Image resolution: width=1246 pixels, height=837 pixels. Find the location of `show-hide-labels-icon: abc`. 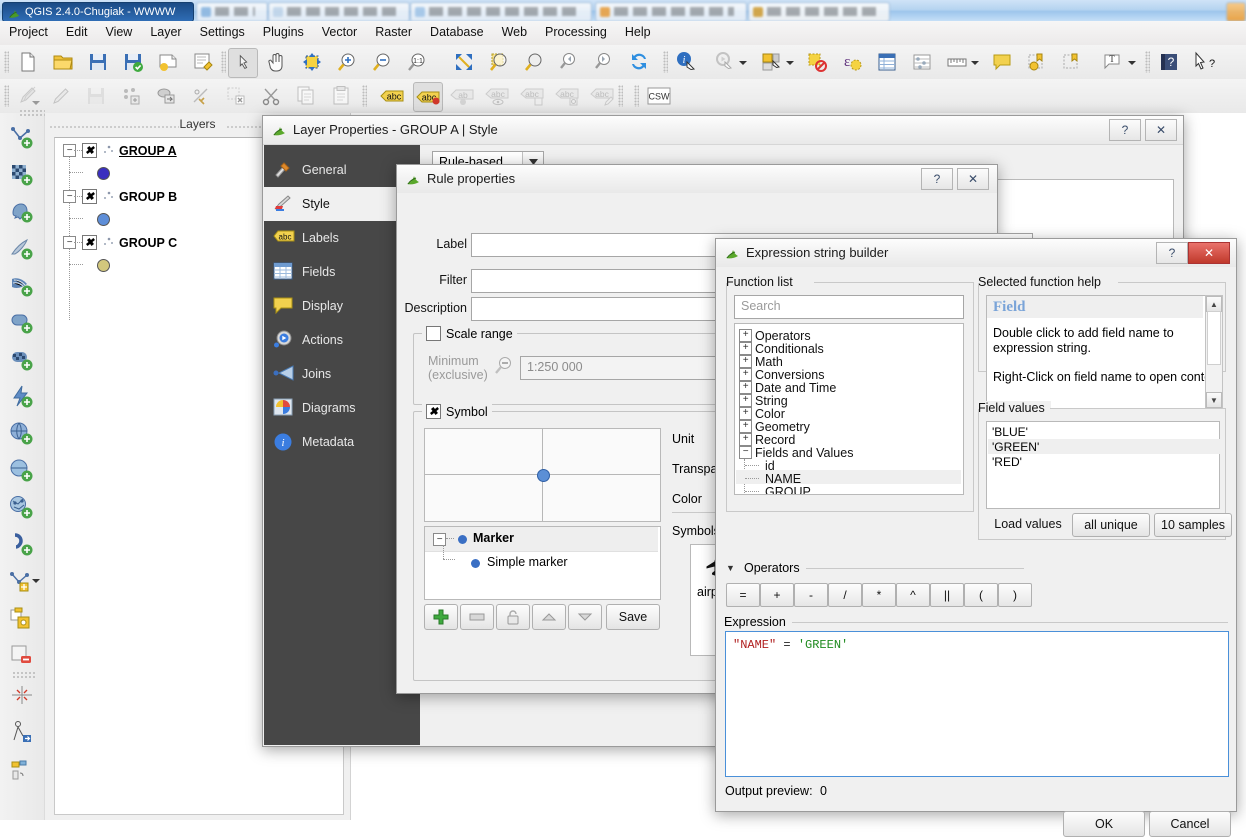

show-hide-labels-icon: abc is located at coordinates (497, 96).